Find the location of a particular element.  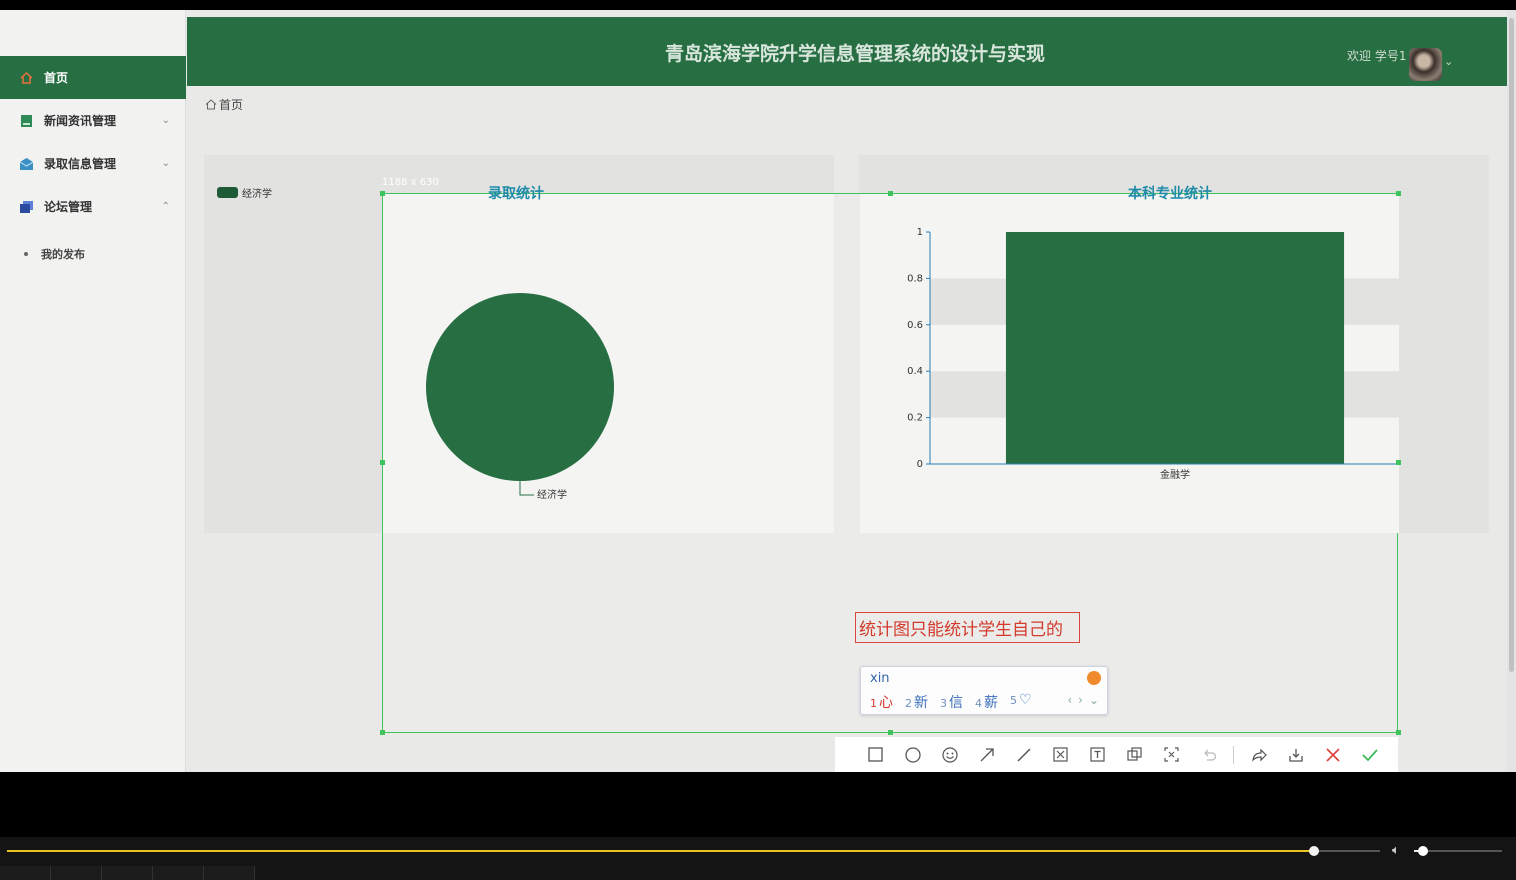

home-icon is located at coordinates (26, 77).